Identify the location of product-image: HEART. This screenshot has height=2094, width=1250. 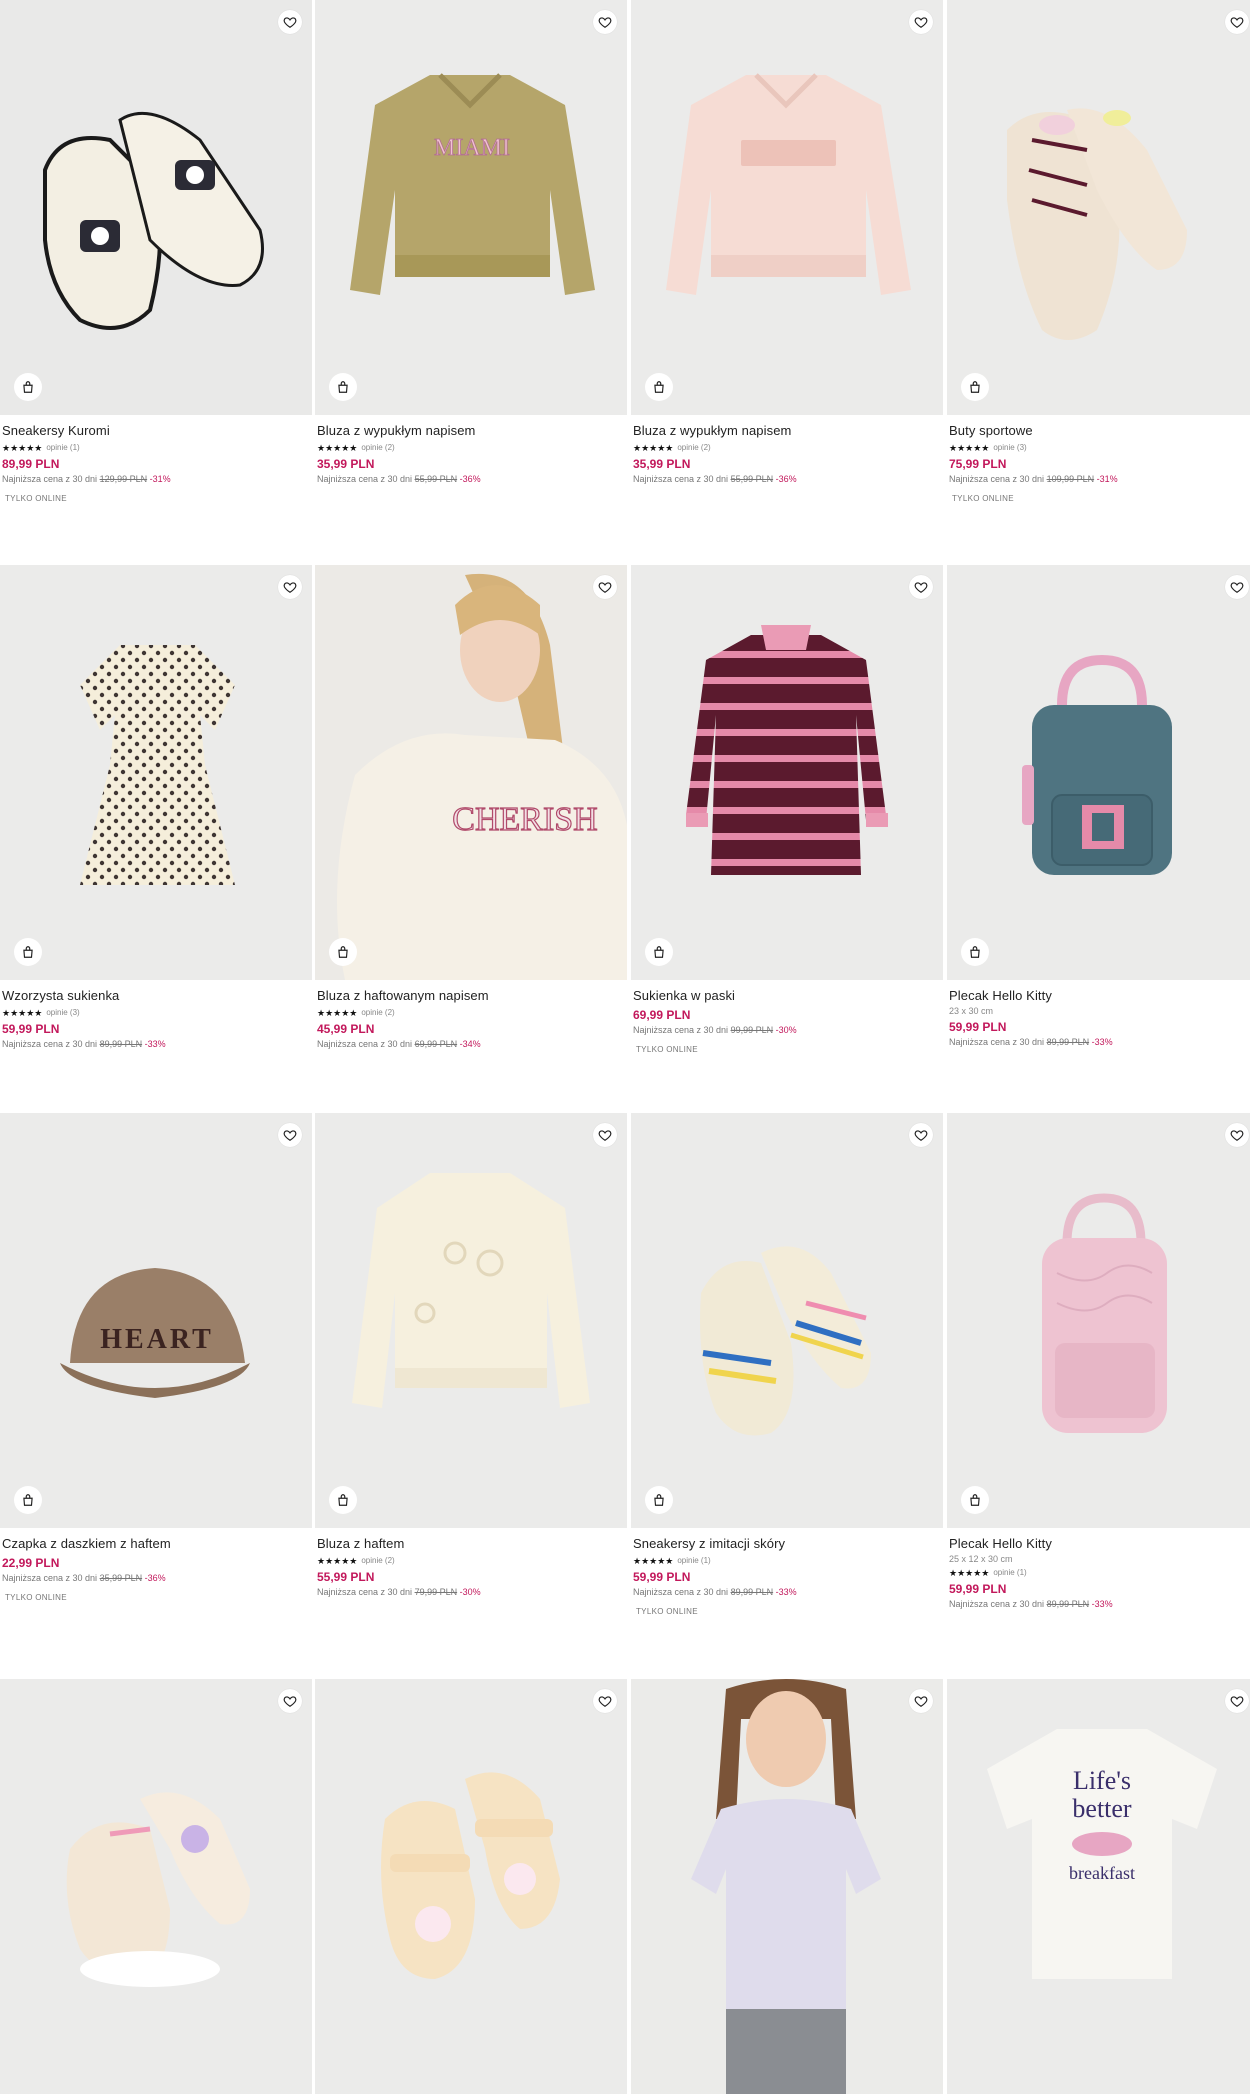
(156, 1320).